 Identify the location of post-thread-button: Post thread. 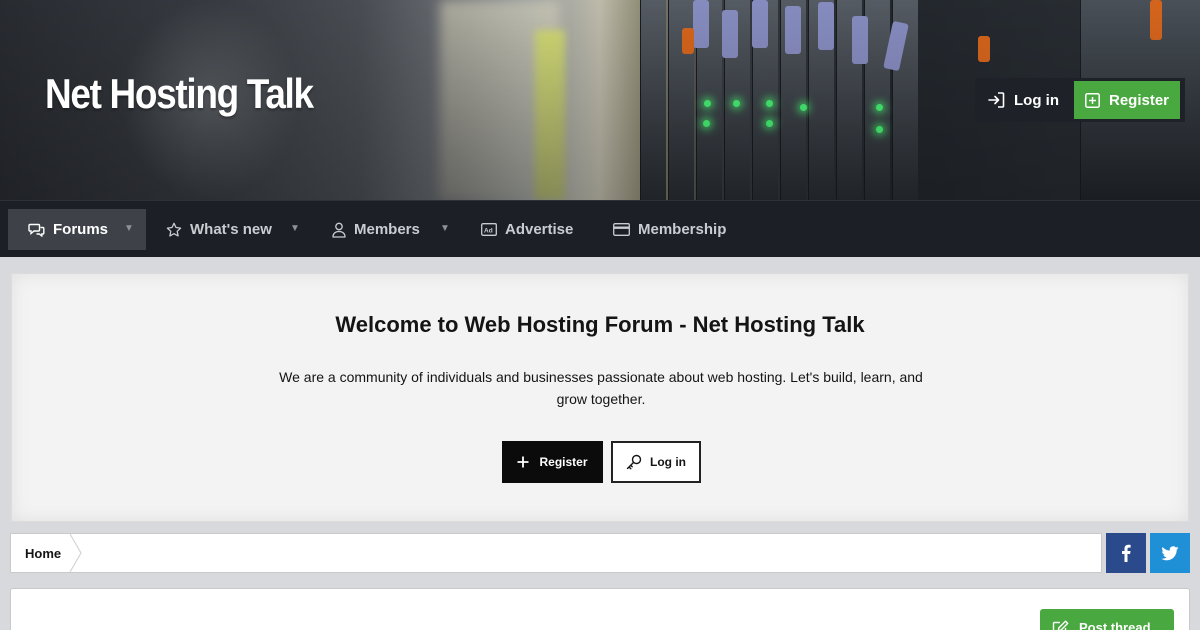
(1107, 619).